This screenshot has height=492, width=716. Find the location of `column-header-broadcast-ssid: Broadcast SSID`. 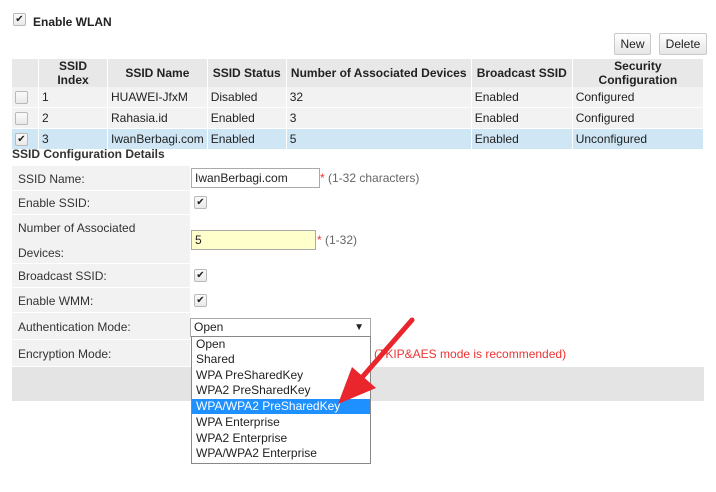

column-header-broadcast-ssid: Broadcast SSID is located at coordinates (522, 73).